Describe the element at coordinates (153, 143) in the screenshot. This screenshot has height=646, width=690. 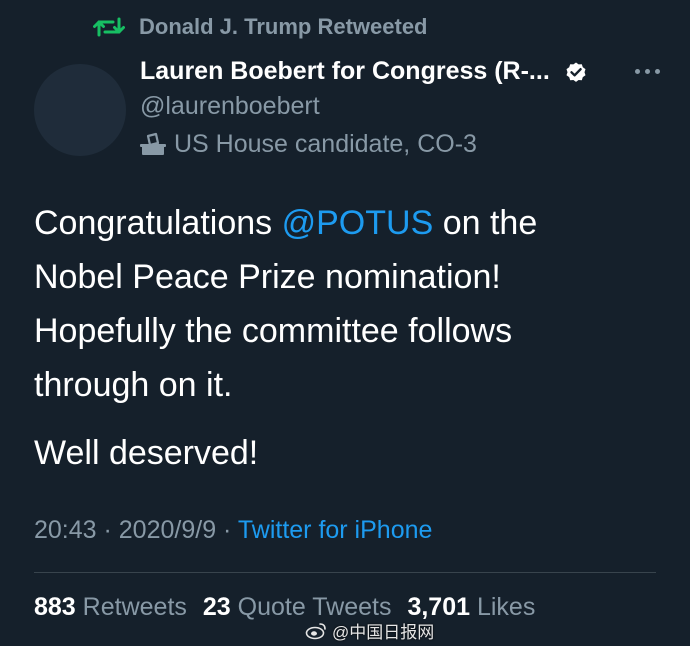
I see `ballot-box-icon` at that location.